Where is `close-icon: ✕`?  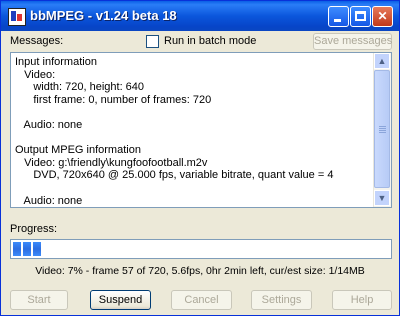 close-icon: ✕ is located at coordinates (382, 16).